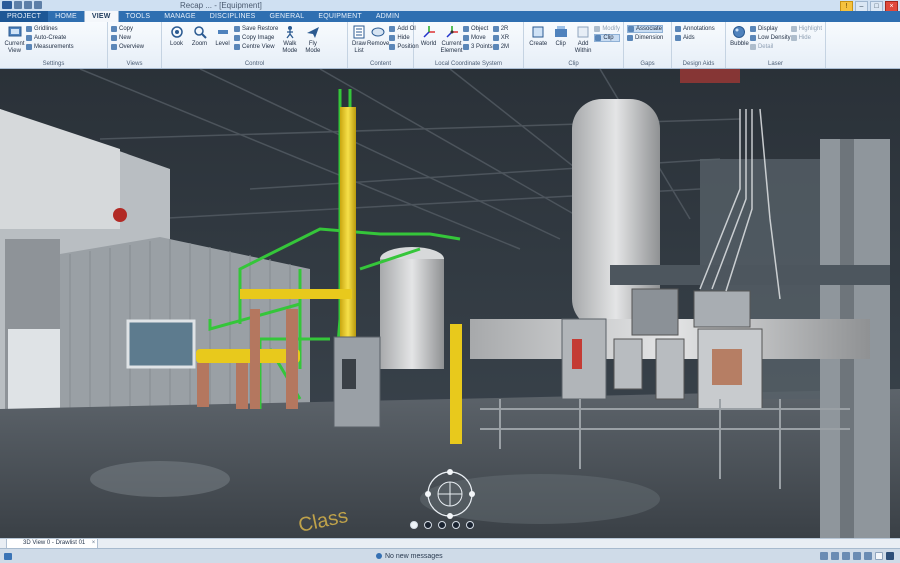 The width and height of the screenshot is (900, 563). I want to click on element-axis-icon, so click(452, 32).